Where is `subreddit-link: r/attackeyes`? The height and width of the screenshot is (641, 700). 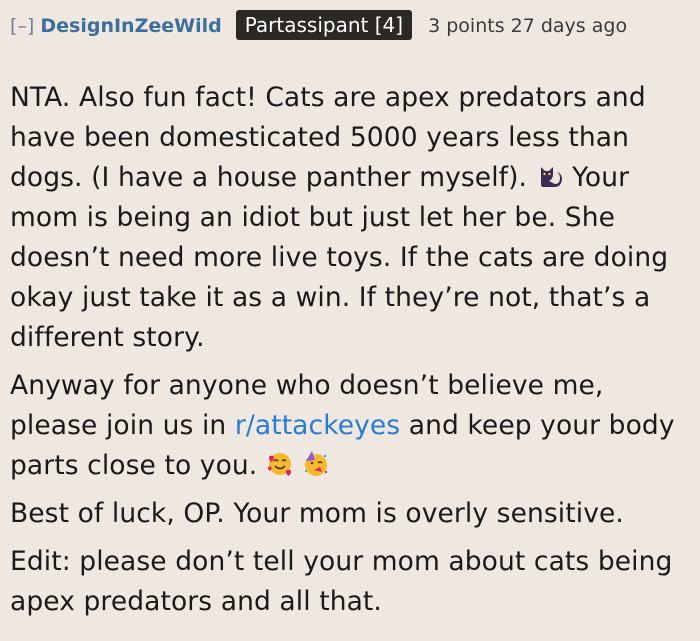
subreddit-link: r/attackeyes is located at coordinates (317, 425).